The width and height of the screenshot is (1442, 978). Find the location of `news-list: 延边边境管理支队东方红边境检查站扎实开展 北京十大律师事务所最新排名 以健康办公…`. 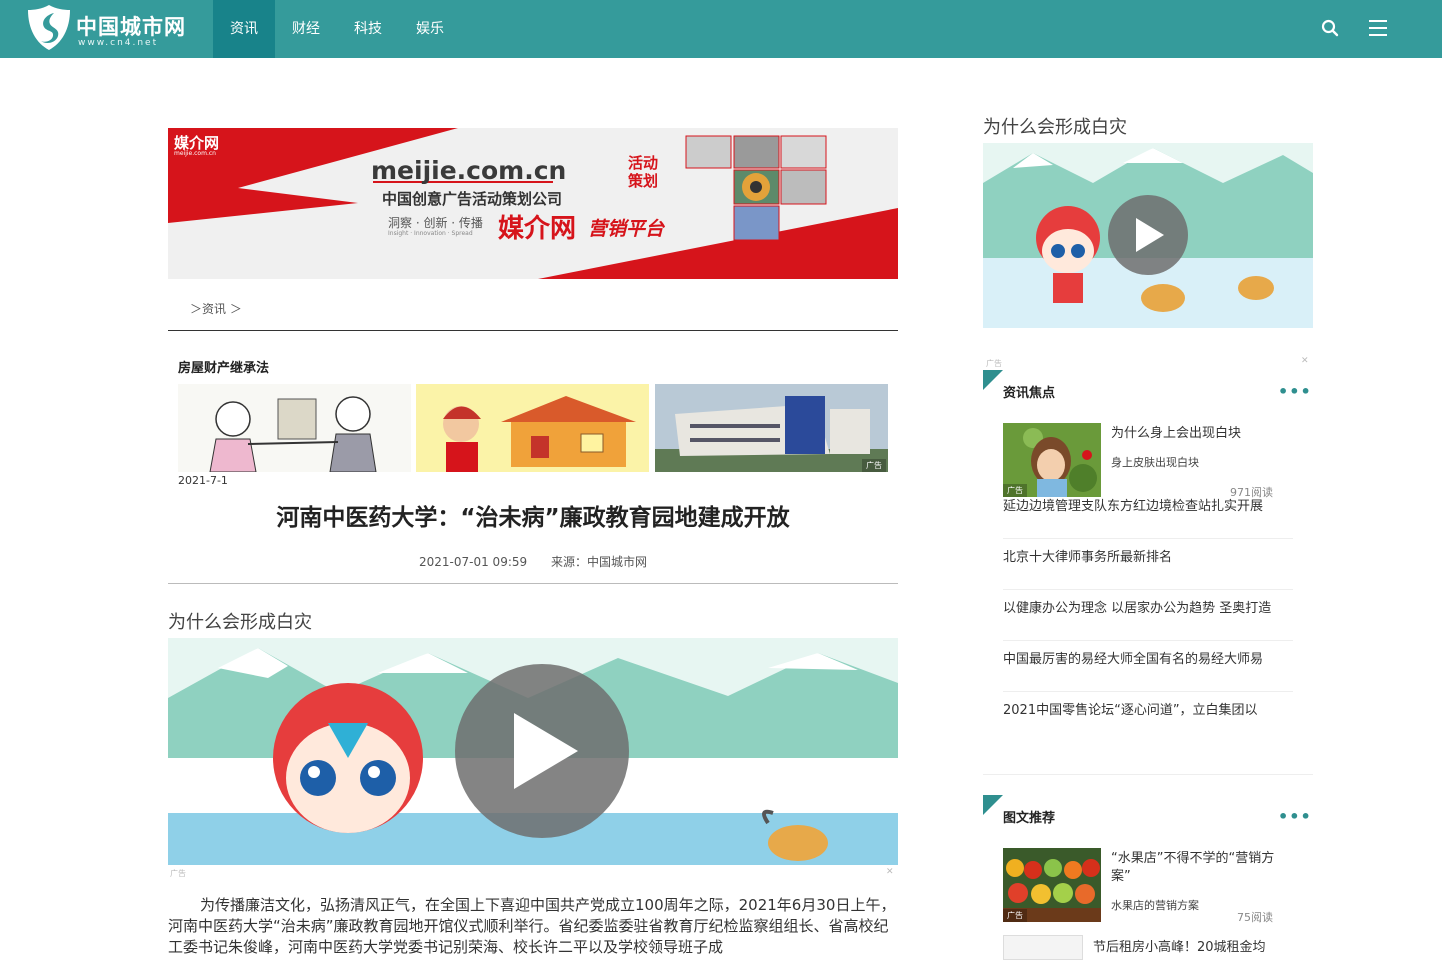

news-list: 延边边境管理支队东方红边境检查站扎实开展 北京十大律师事务所最新排名 以健康办公… is located at coordinates (1148, 615).